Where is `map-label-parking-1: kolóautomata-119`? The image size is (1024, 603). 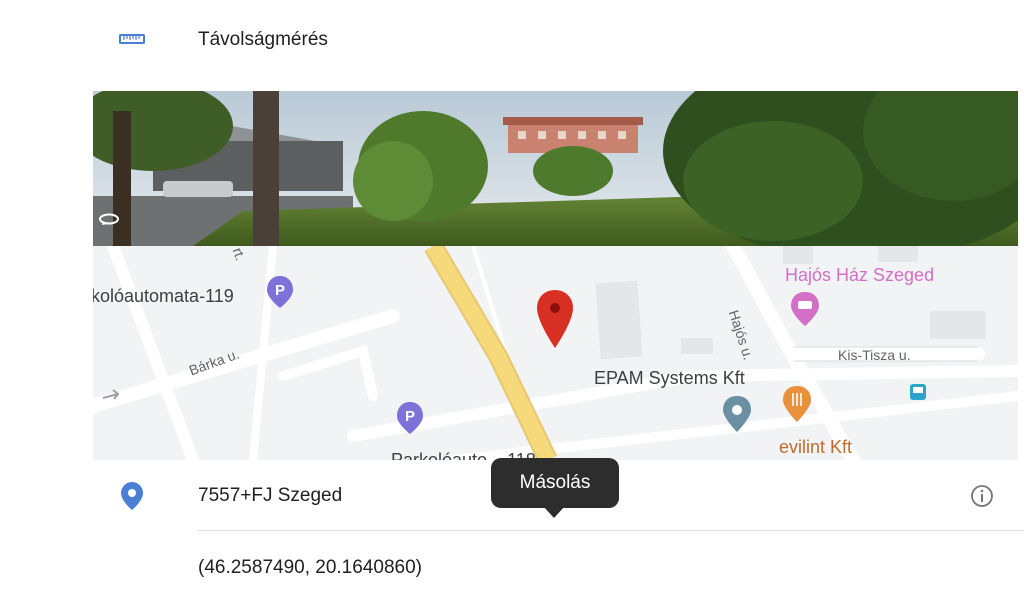
map-label-parking-1: kolóautomata-119 is located at coordinates (163, 296).